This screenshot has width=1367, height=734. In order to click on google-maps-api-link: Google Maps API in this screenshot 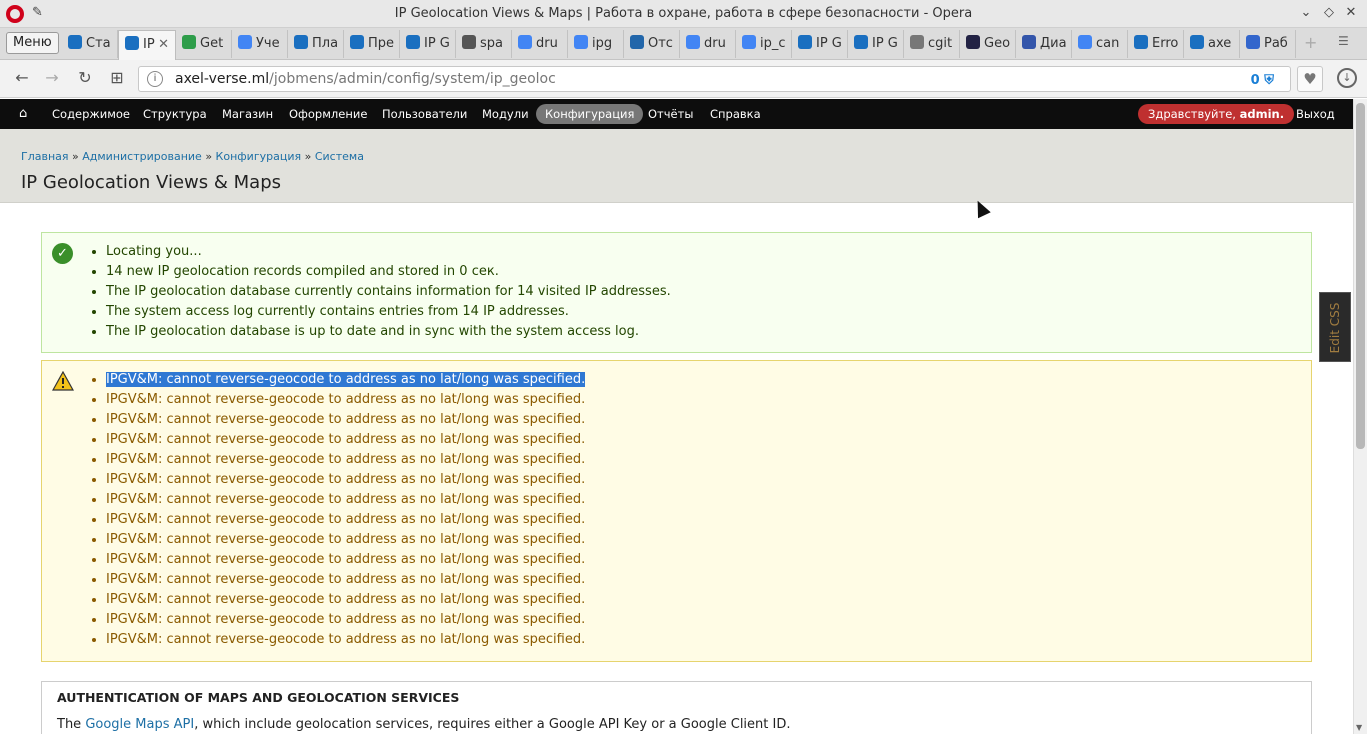, I will do `click(139, 724)`.